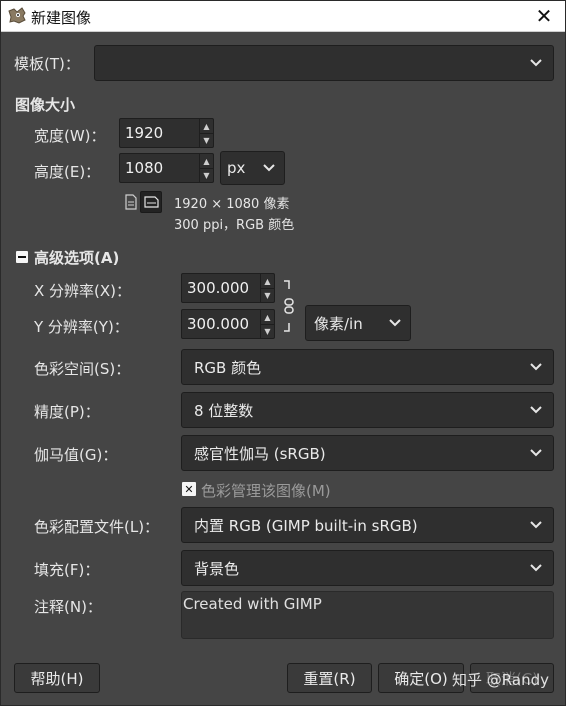 This screenshot has width=566, height=706. What do you see at coordinates (367, 453) in the screenshot?
I see `gamma-select: 感官性伽马 (sRGB)` at bounding box center [367, 453].